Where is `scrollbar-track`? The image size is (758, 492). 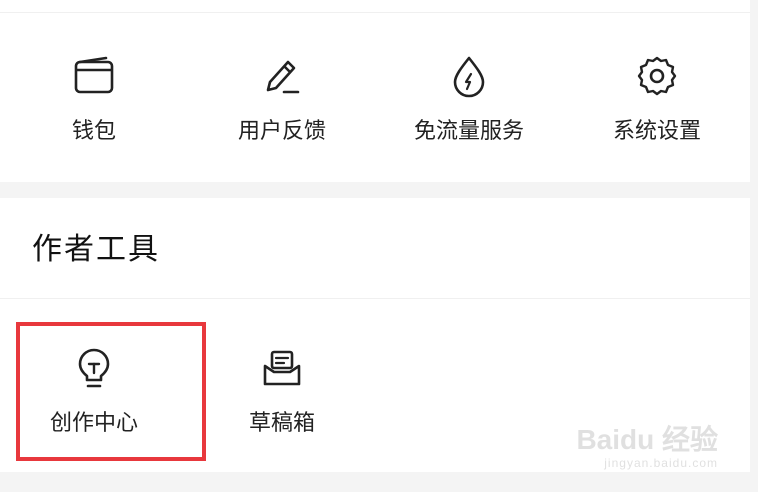 scrollbar-track is located at coordinates (754, 246).